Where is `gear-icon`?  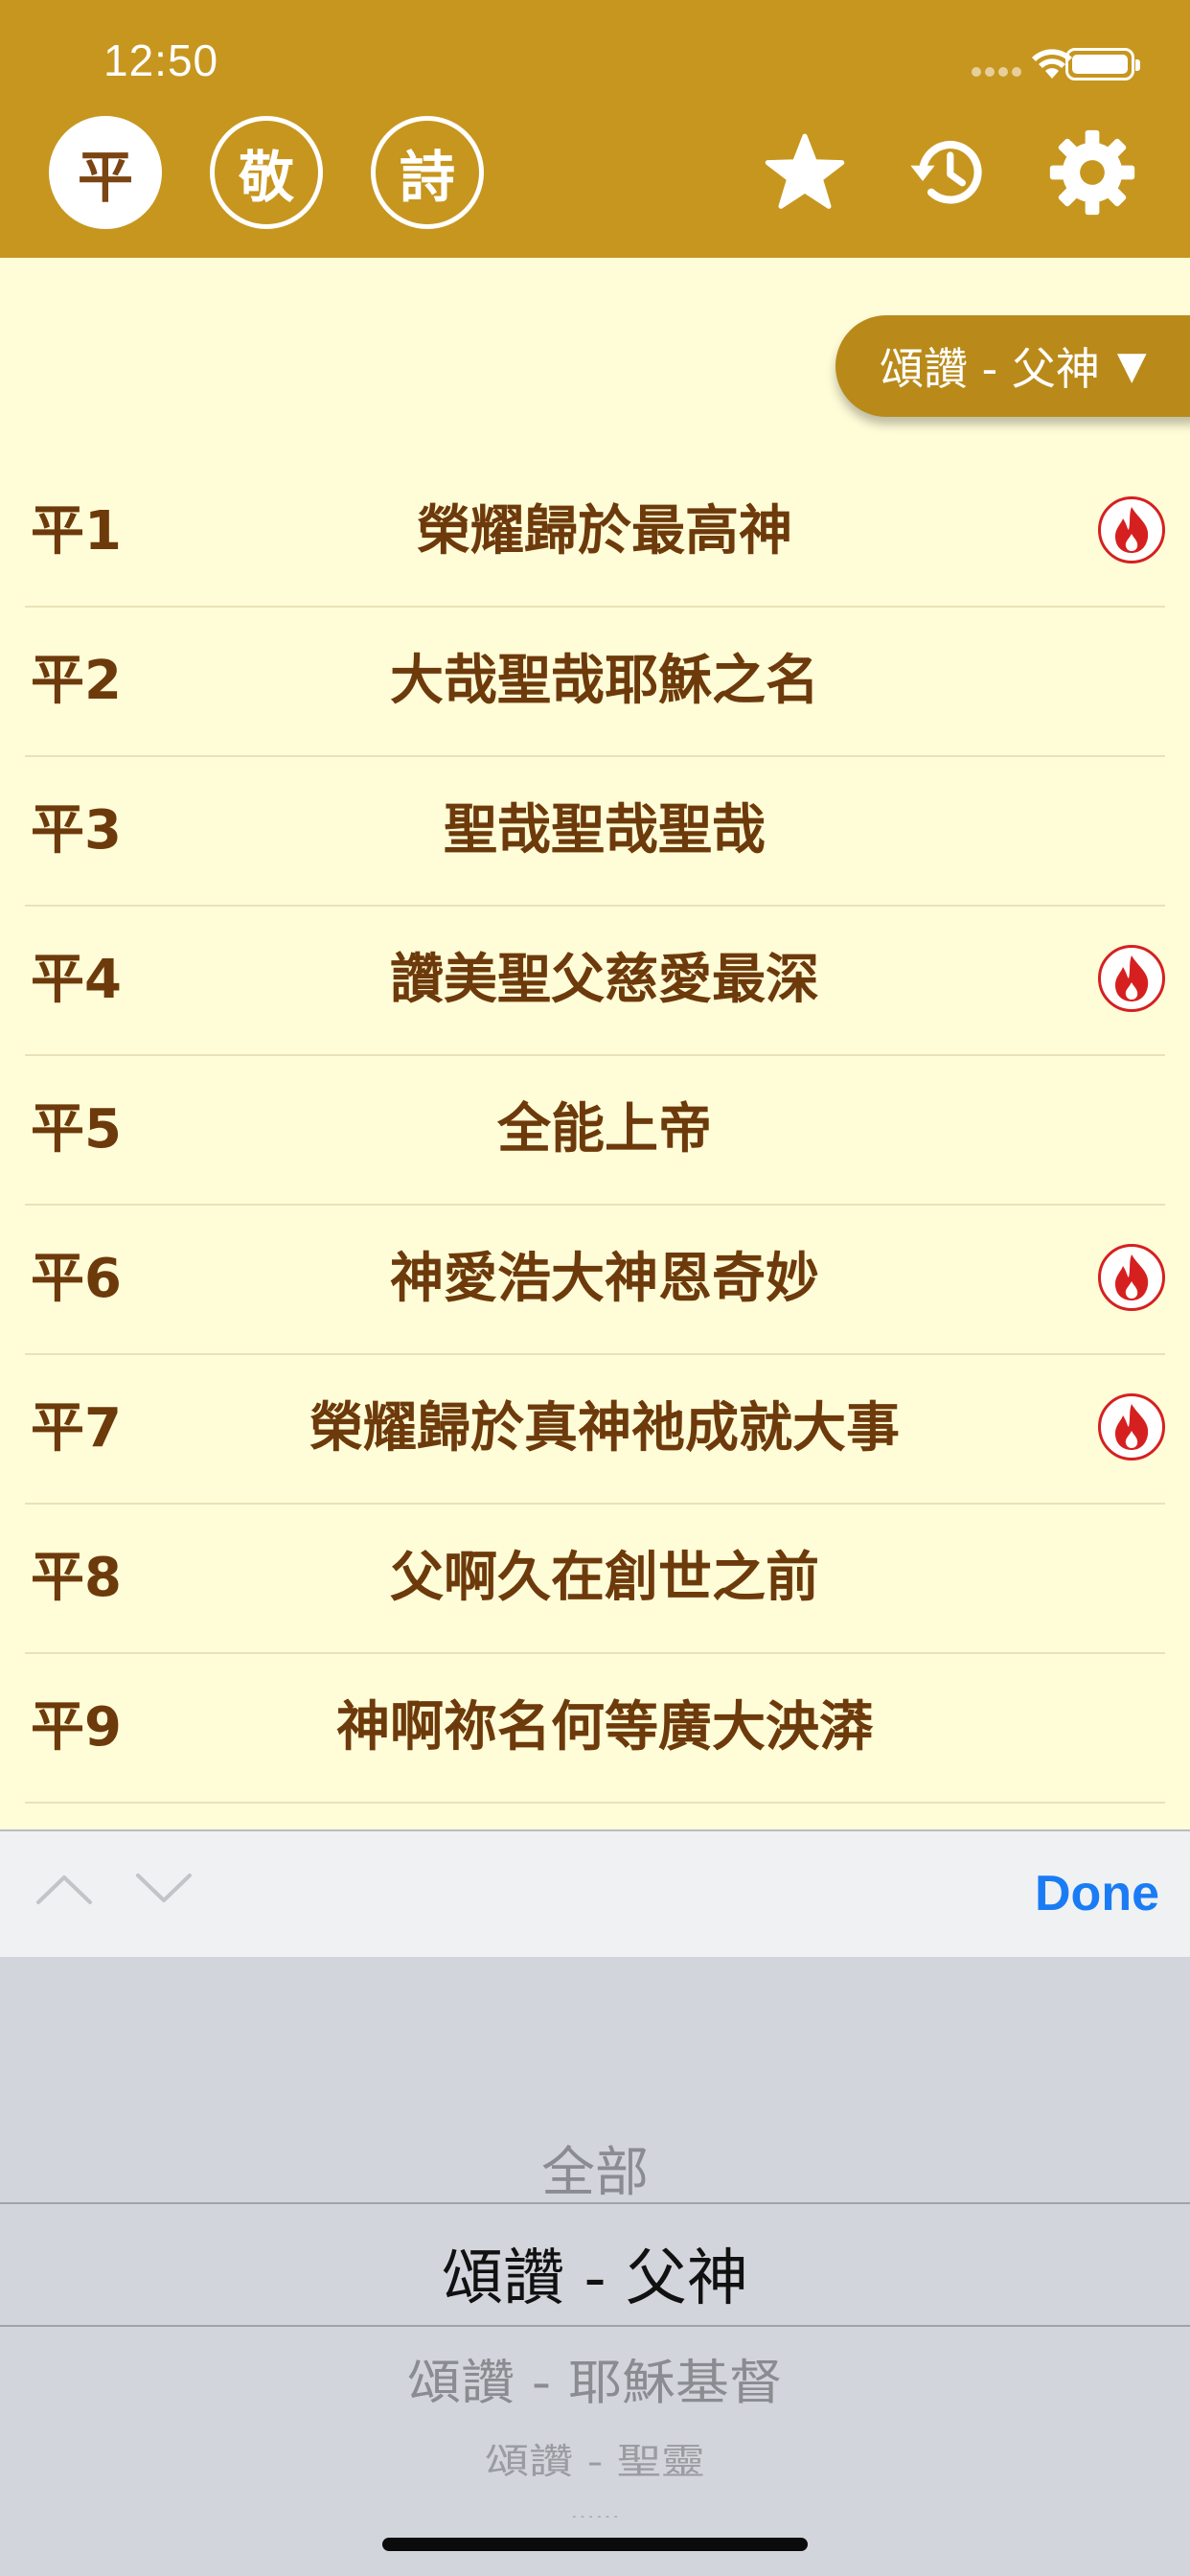 gear-icon is located at coordinates (1092, 172).